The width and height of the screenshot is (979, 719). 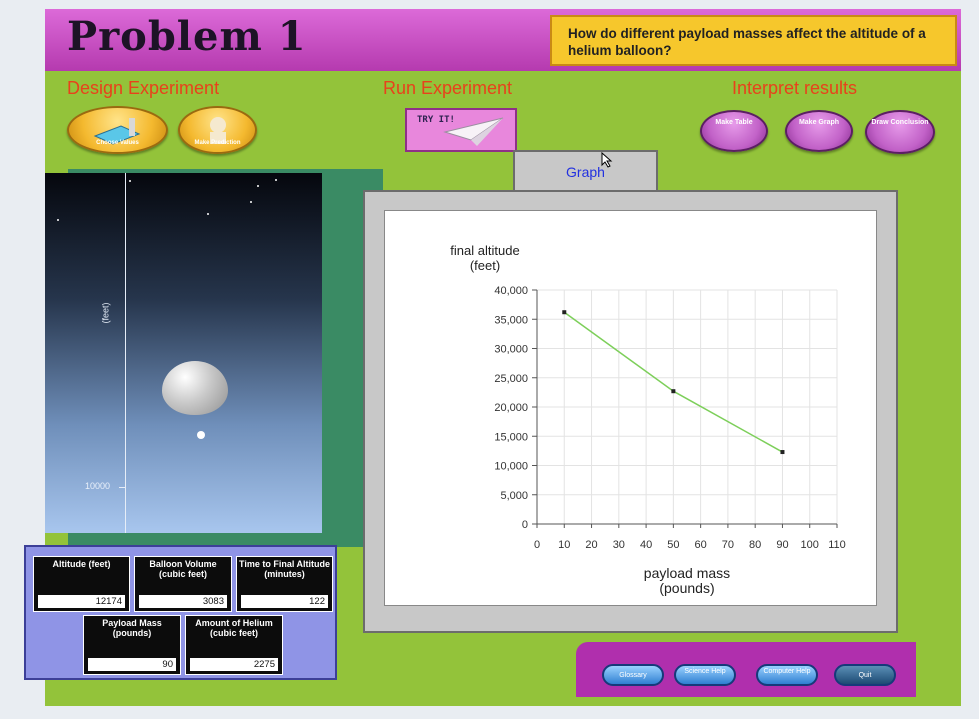 I want to click on x-tick-label: 80, so click(x=755, y=545).